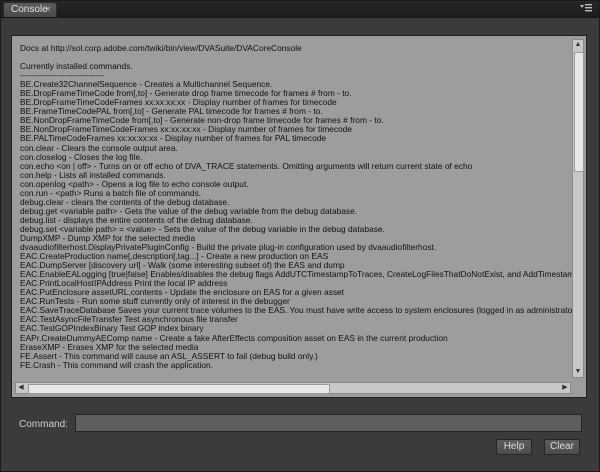 The image size is (600, 472). I want to click on scroll-right-arrow-icon: ▶, so click(565, 388).